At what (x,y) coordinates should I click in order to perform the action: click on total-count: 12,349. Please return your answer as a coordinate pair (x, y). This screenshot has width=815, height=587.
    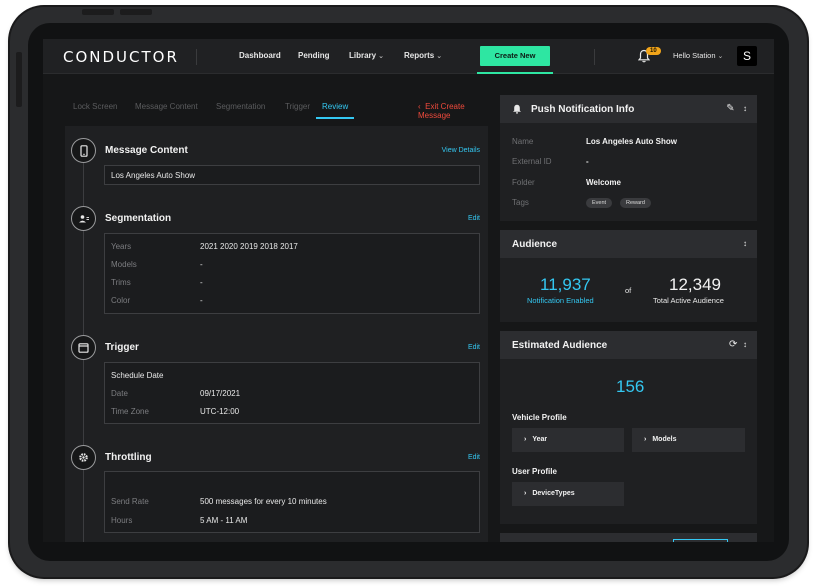
    Looking at the image, I should click on (695, 284).